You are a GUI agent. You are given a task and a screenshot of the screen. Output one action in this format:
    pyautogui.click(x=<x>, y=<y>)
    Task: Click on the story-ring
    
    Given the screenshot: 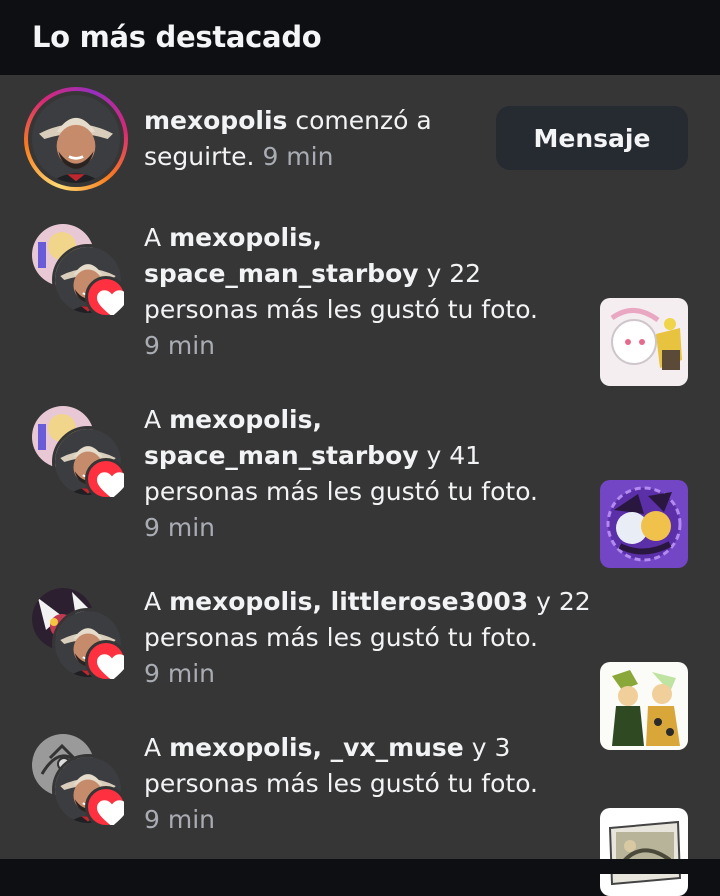 What is the action you would take?
    pyautogui.click(x=76, y=139)
    